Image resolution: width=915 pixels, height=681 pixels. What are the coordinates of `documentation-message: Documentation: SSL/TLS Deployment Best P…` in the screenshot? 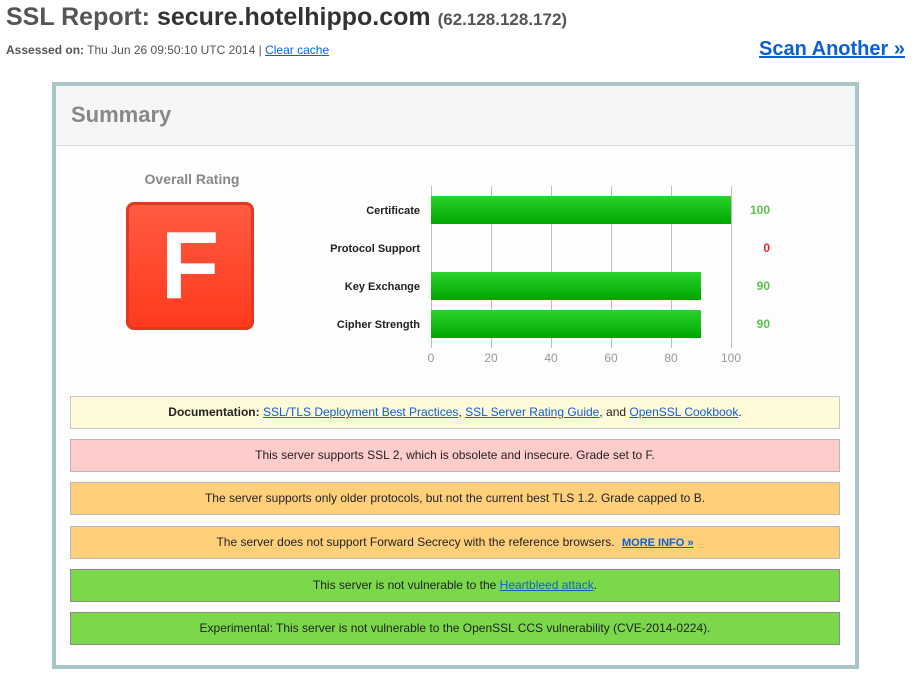 It's located at (455, 412).